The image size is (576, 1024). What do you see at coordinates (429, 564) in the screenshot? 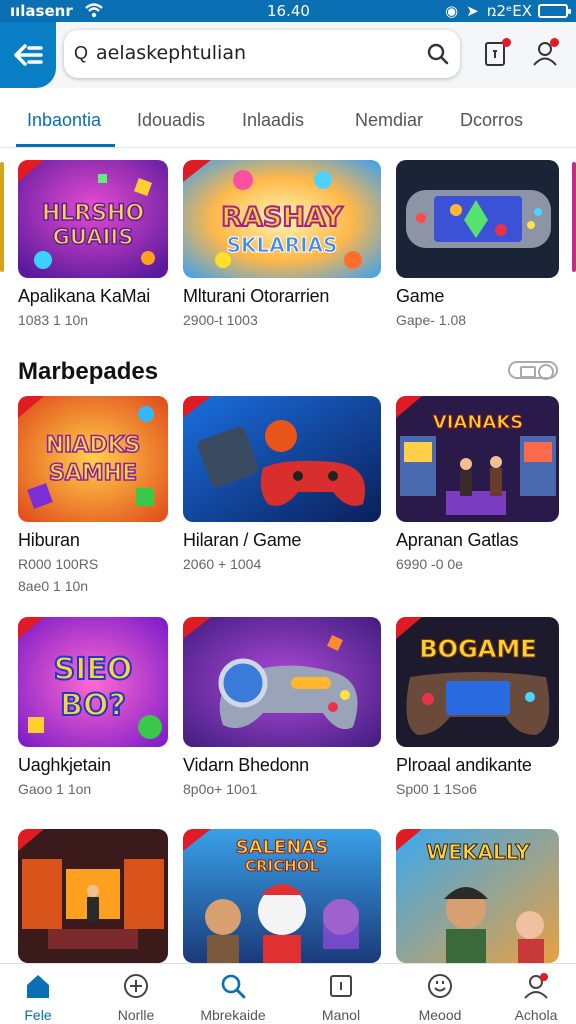
I see `card-subtitle: 6990 -0 0e` at bounding box center [429, 564].